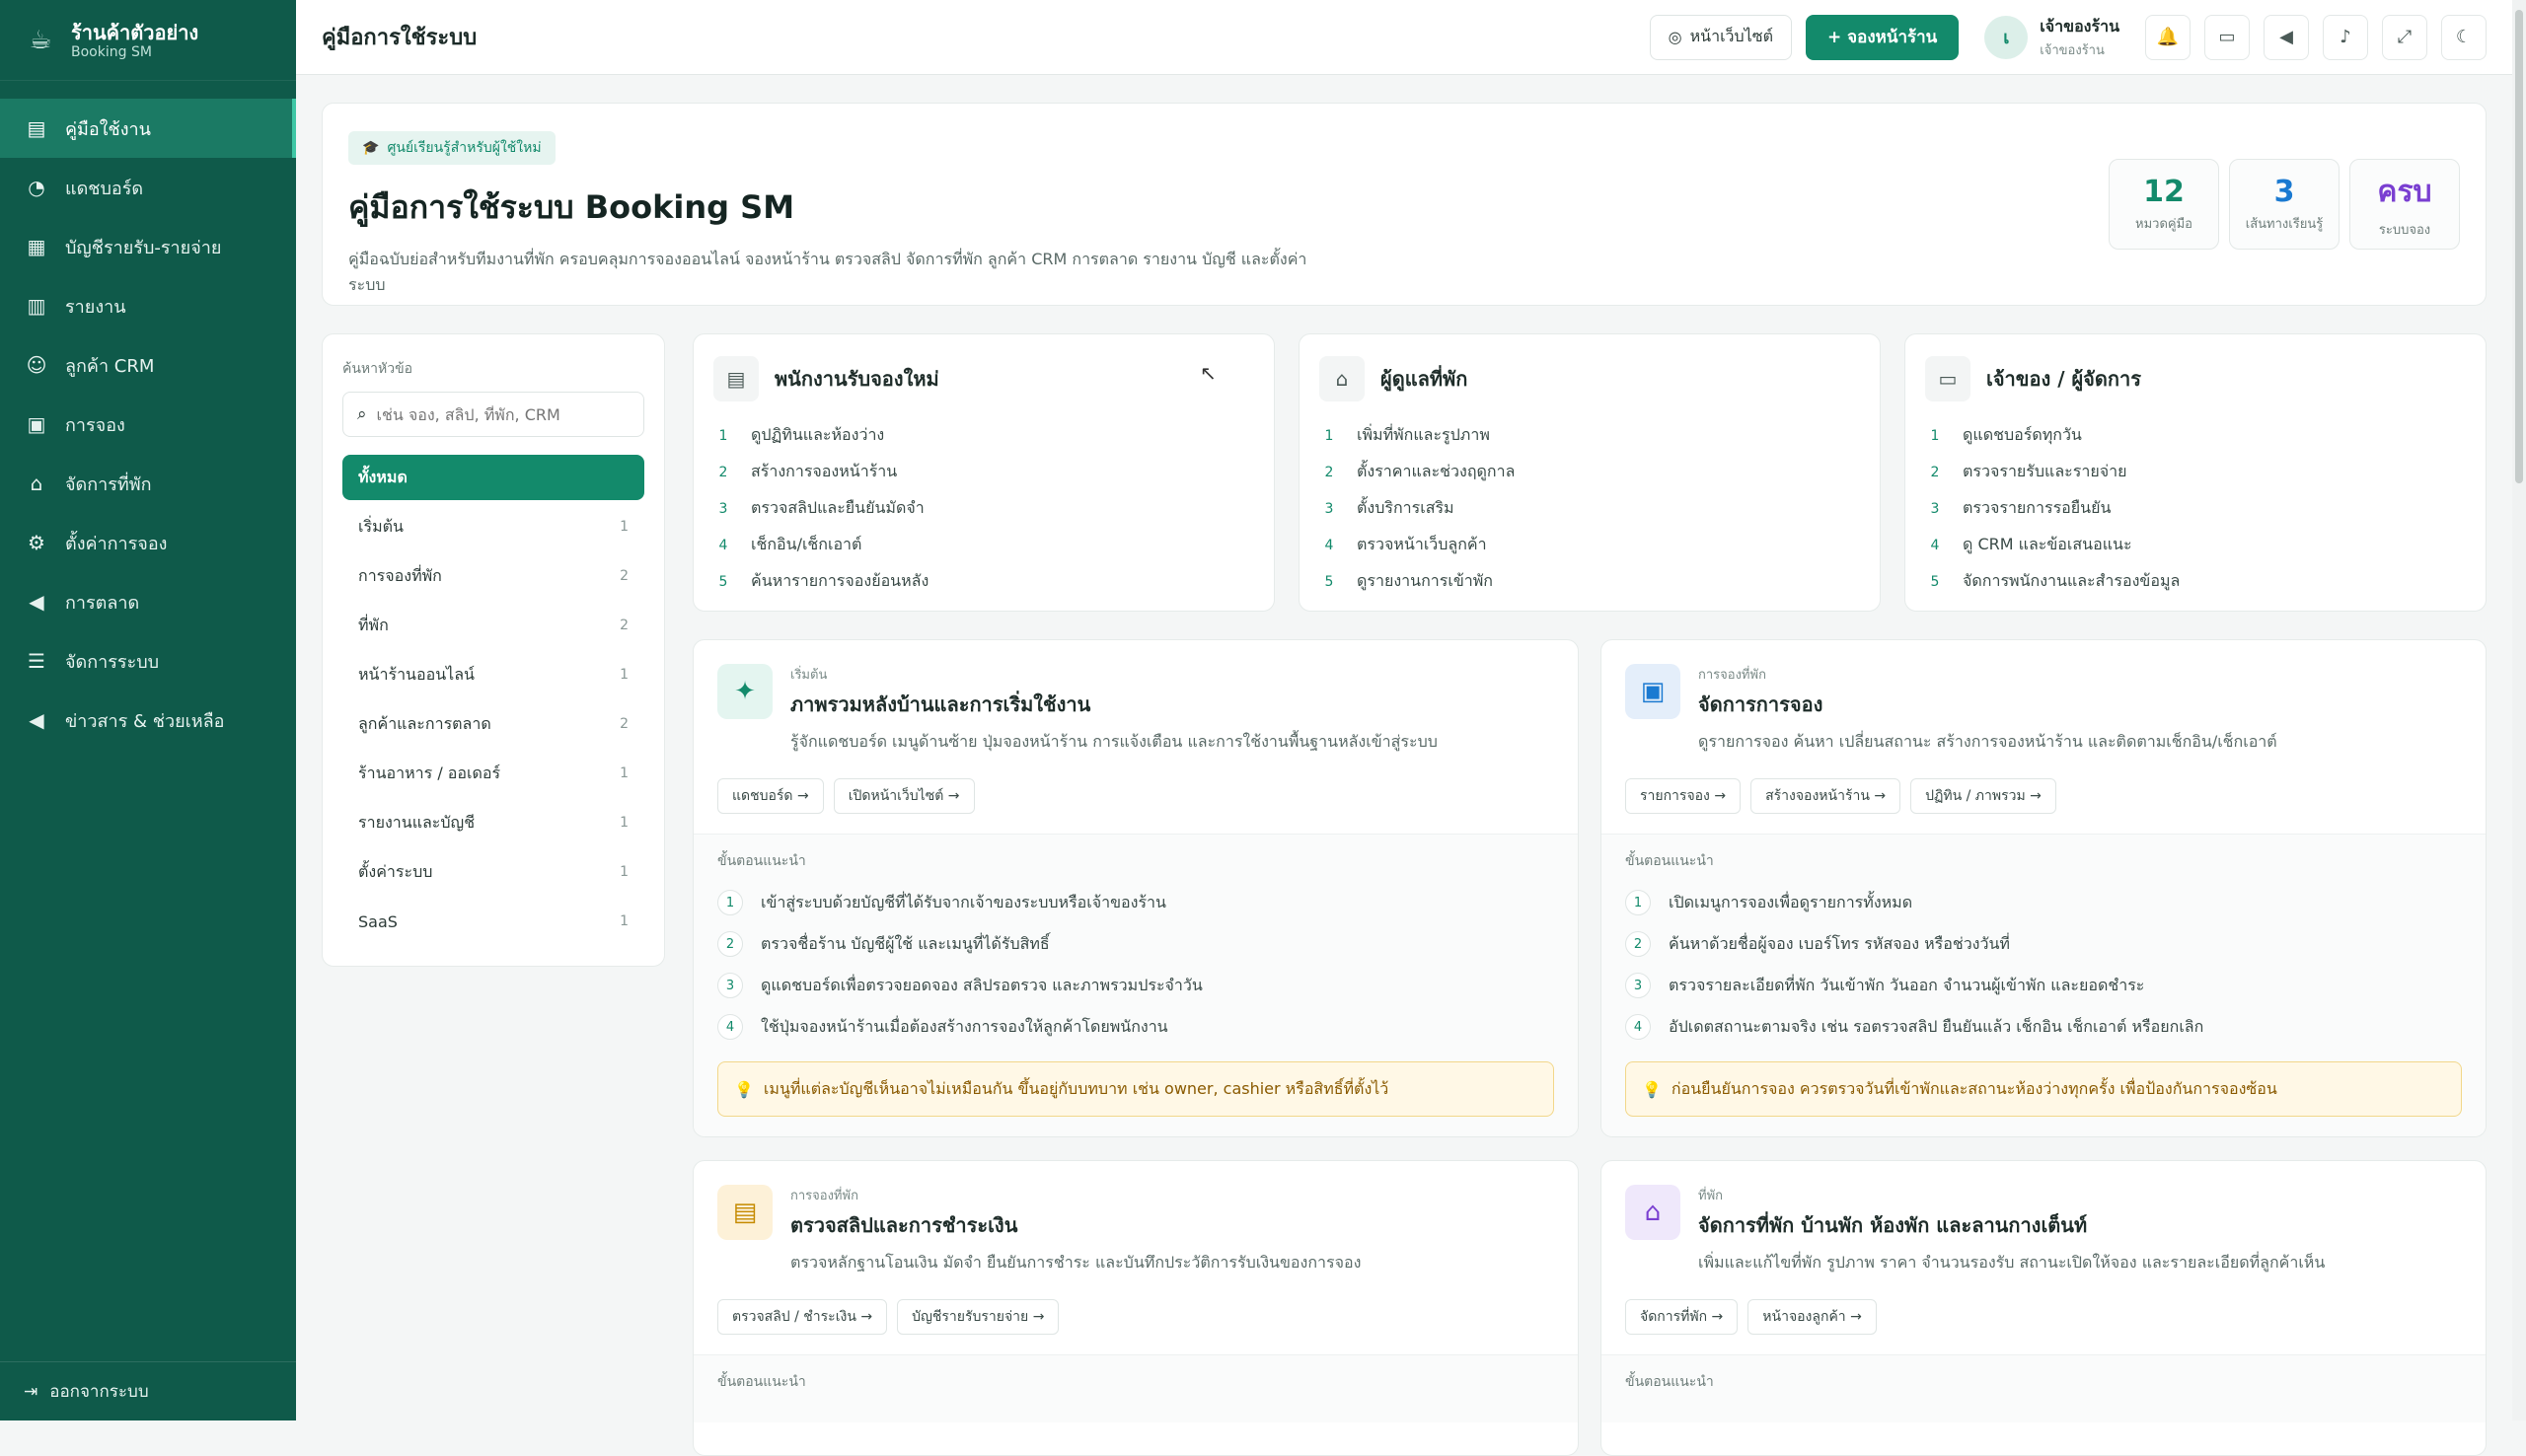 This screenshot has width=2526, height=1456. I want to click on sidebar-item-0: ▤ คู่มือใช้งาน, so click(148, 128).